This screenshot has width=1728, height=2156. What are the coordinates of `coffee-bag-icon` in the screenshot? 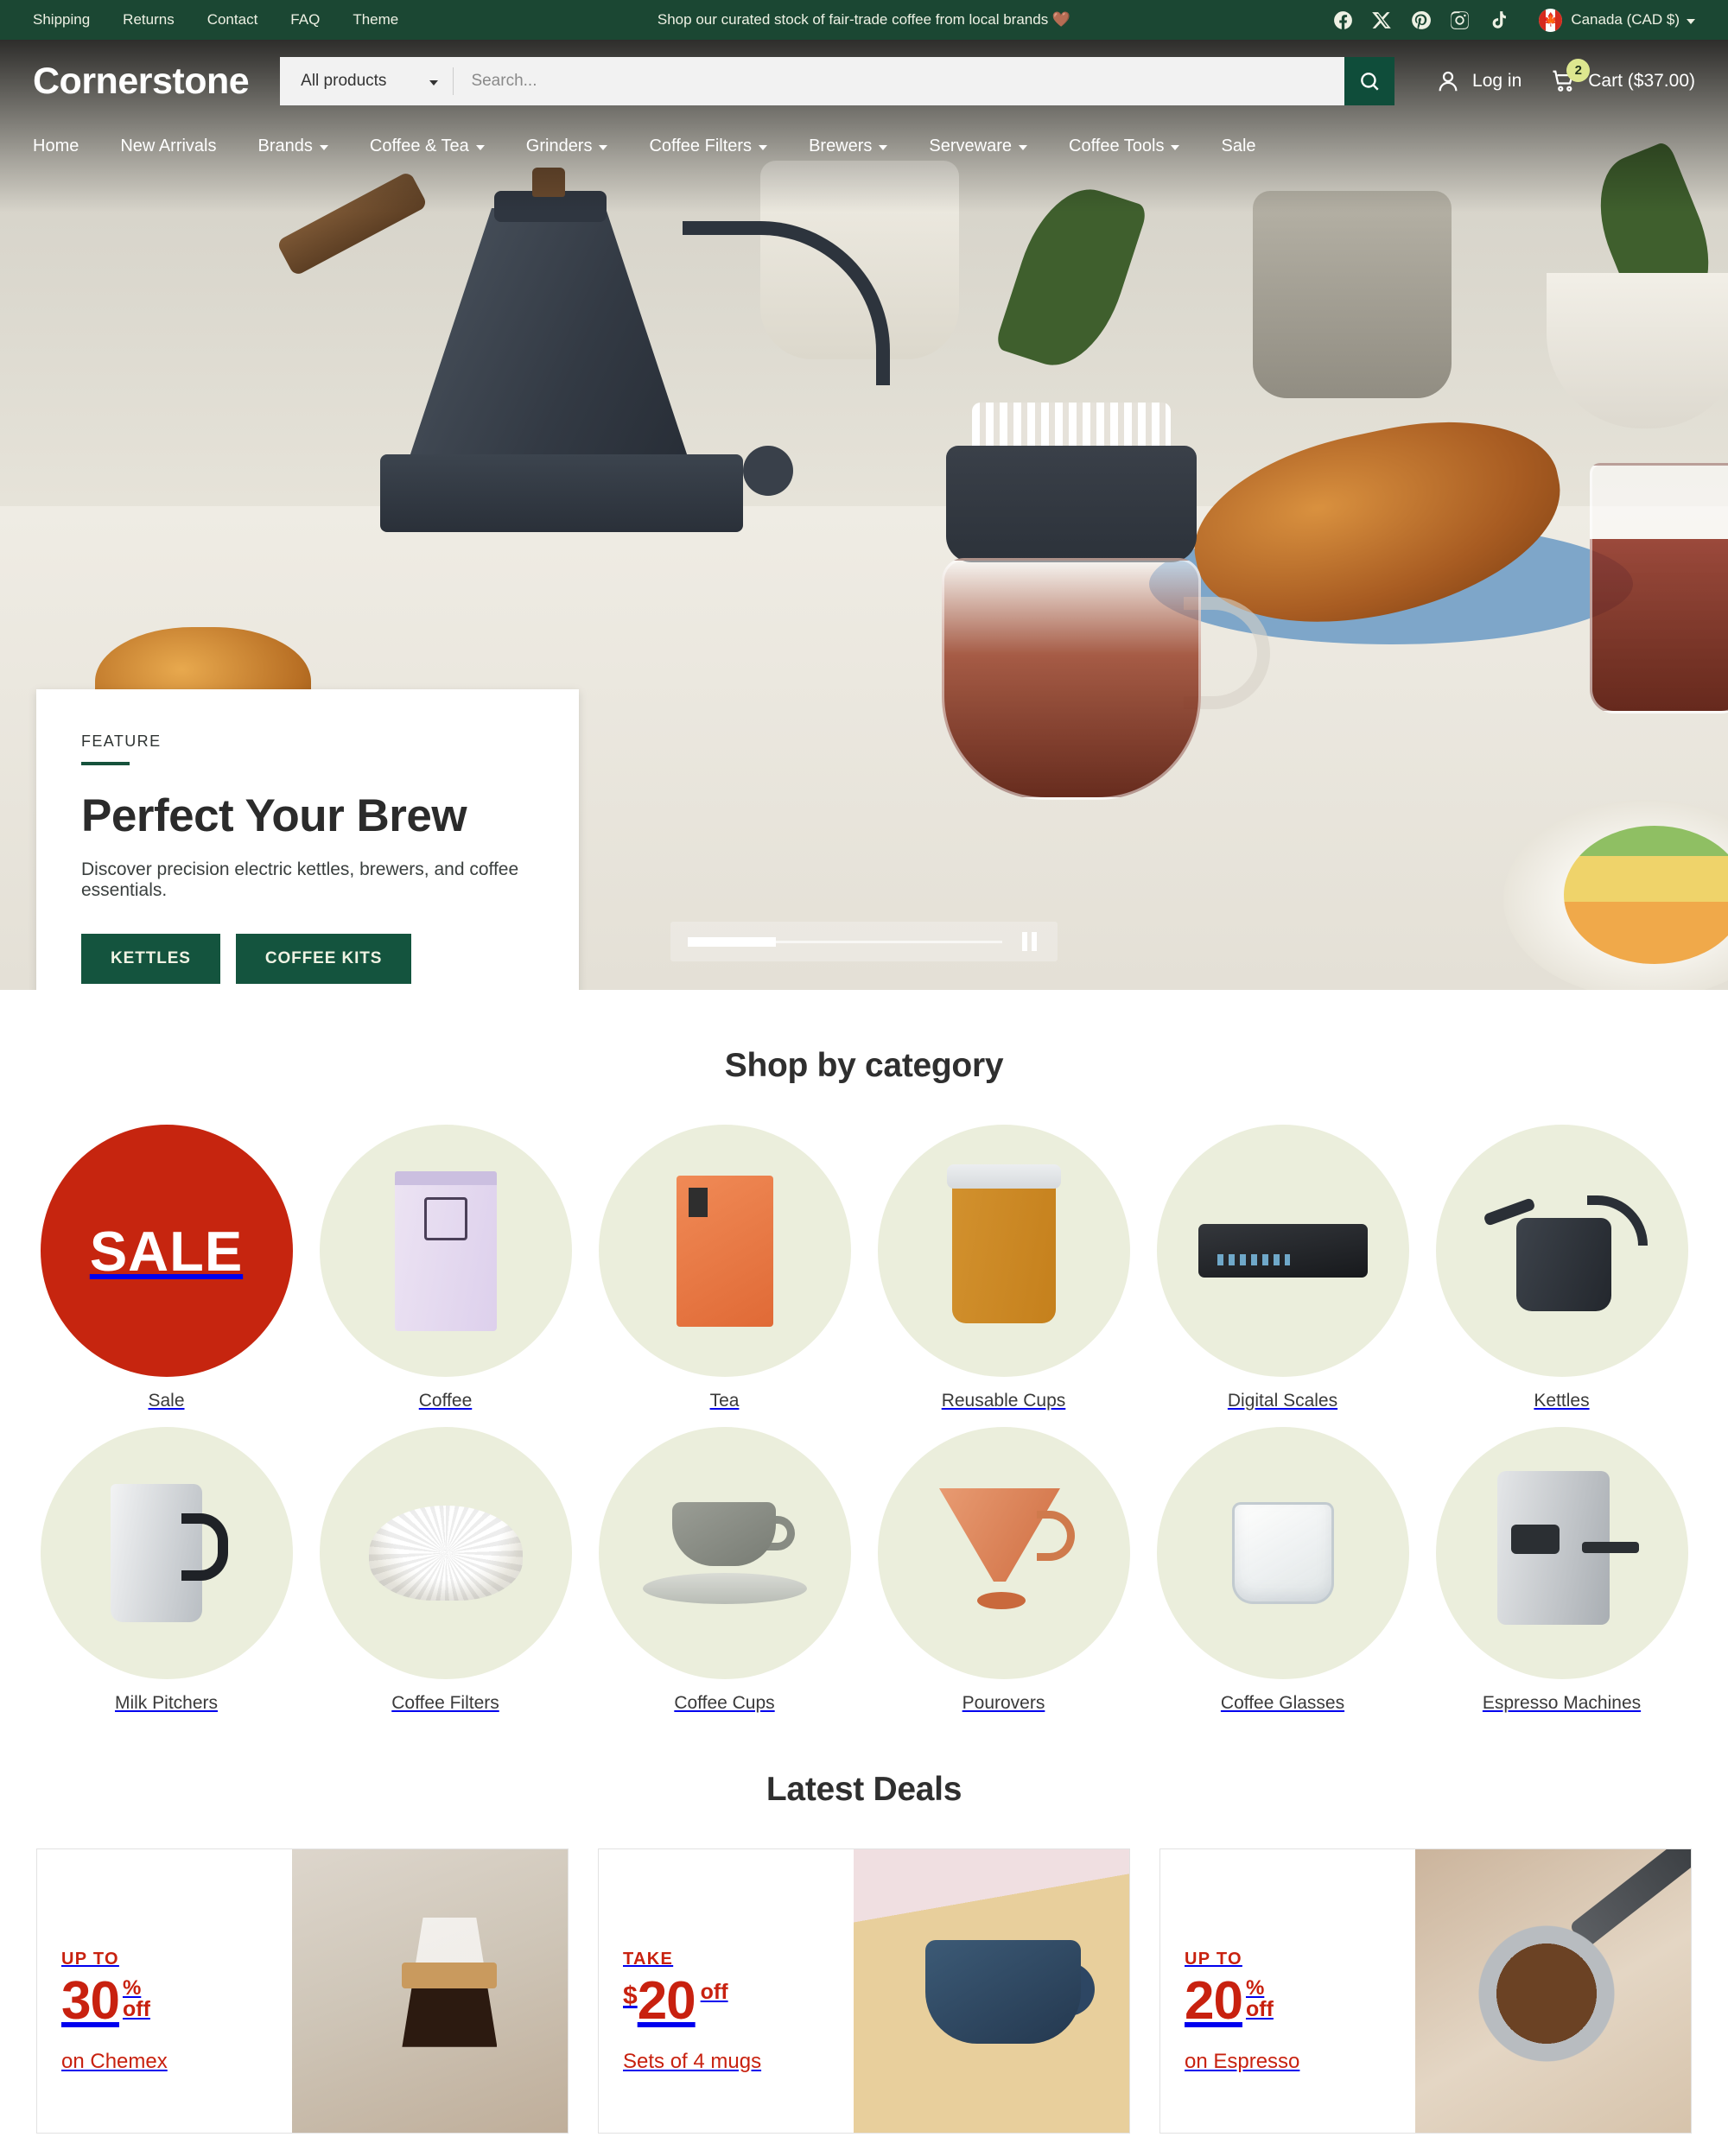 It's located at (445, 1251).